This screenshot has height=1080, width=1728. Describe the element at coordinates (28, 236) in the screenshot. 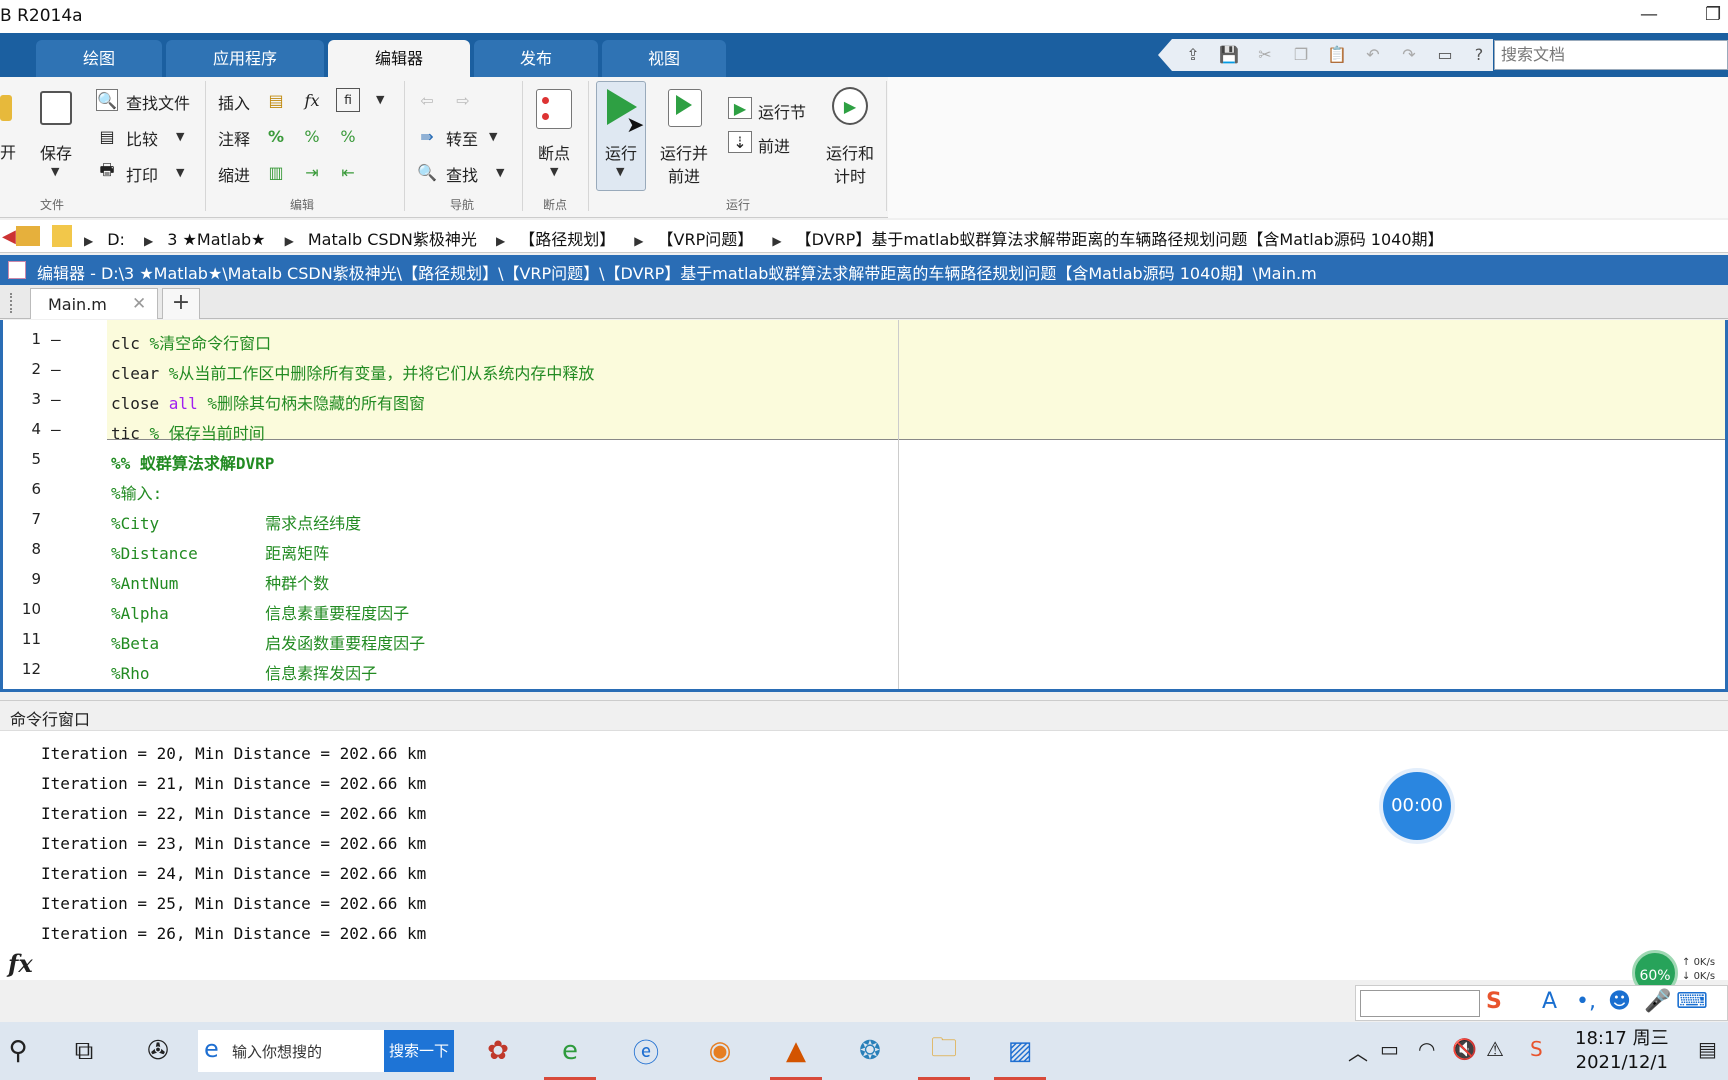

I see `browse-folder-icon` at that location.